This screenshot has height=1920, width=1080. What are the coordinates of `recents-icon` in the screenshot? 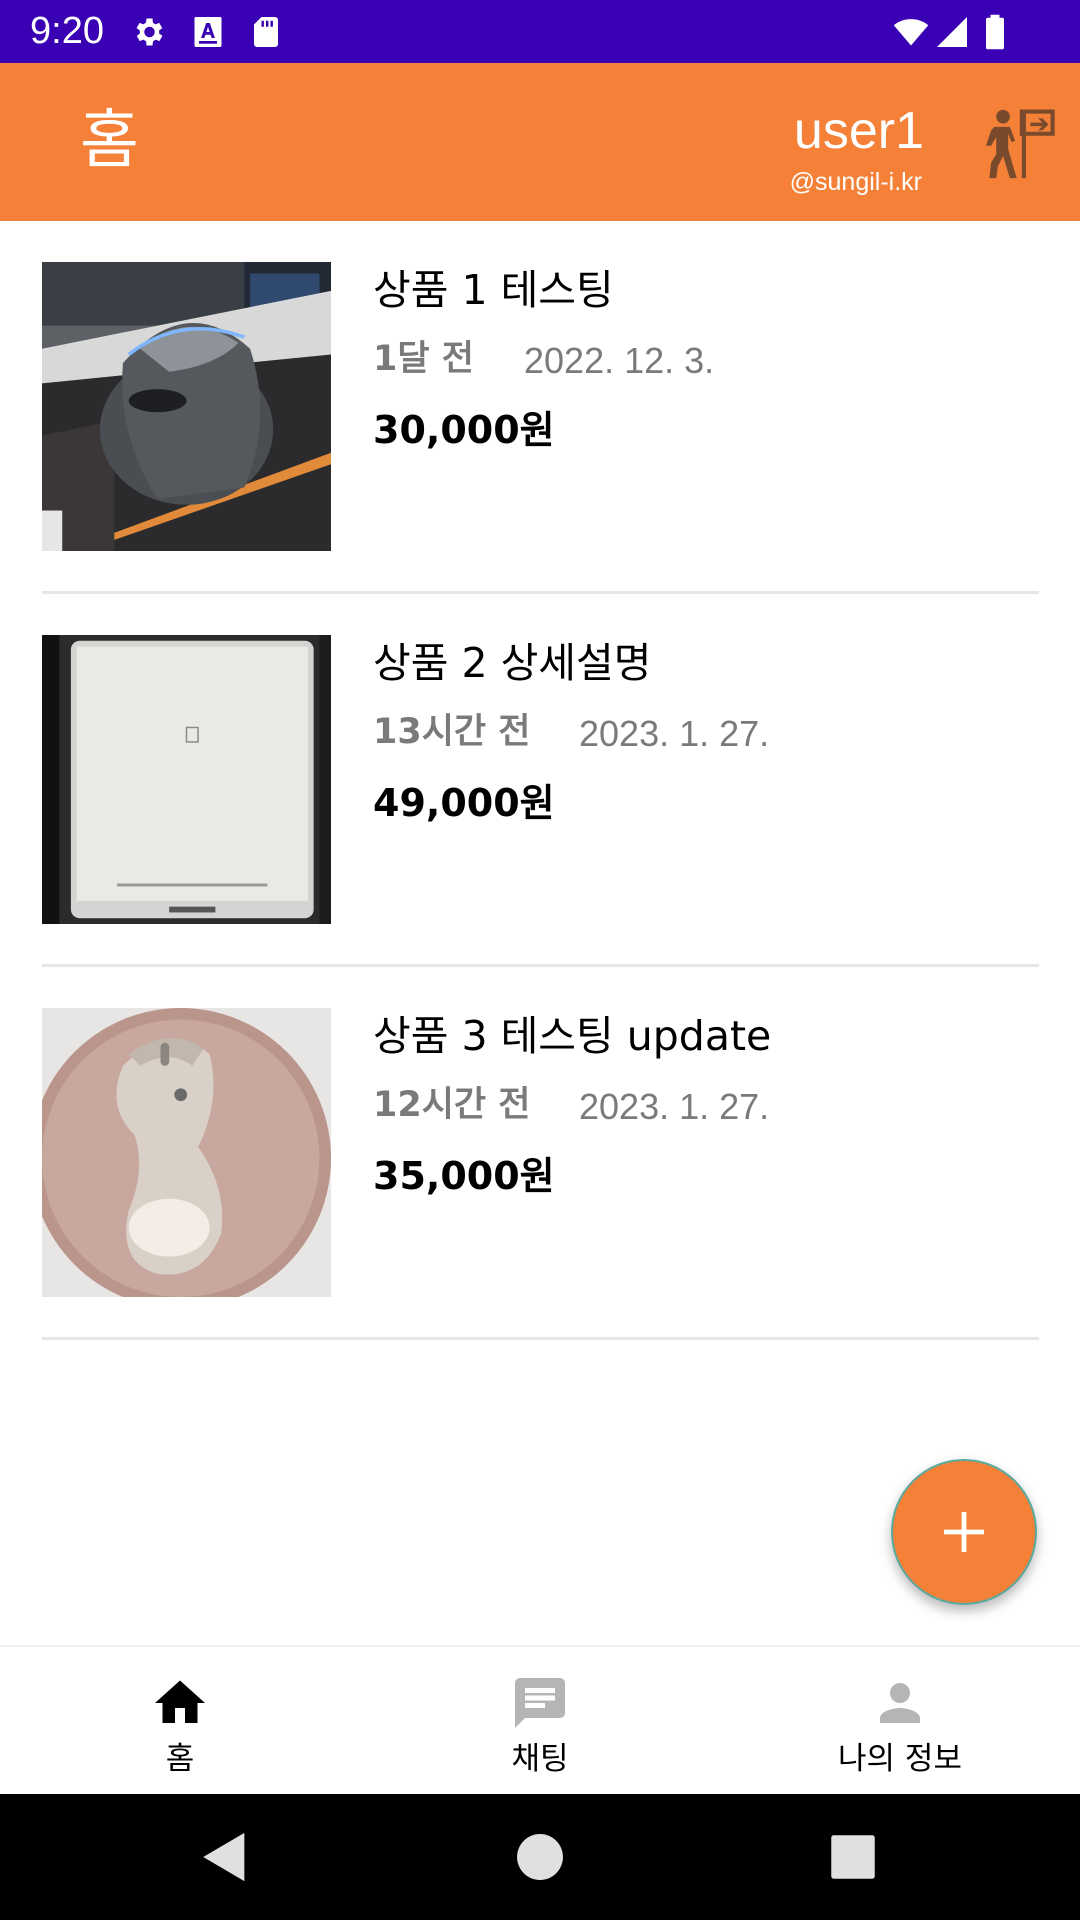 It's located at (853, 1857).